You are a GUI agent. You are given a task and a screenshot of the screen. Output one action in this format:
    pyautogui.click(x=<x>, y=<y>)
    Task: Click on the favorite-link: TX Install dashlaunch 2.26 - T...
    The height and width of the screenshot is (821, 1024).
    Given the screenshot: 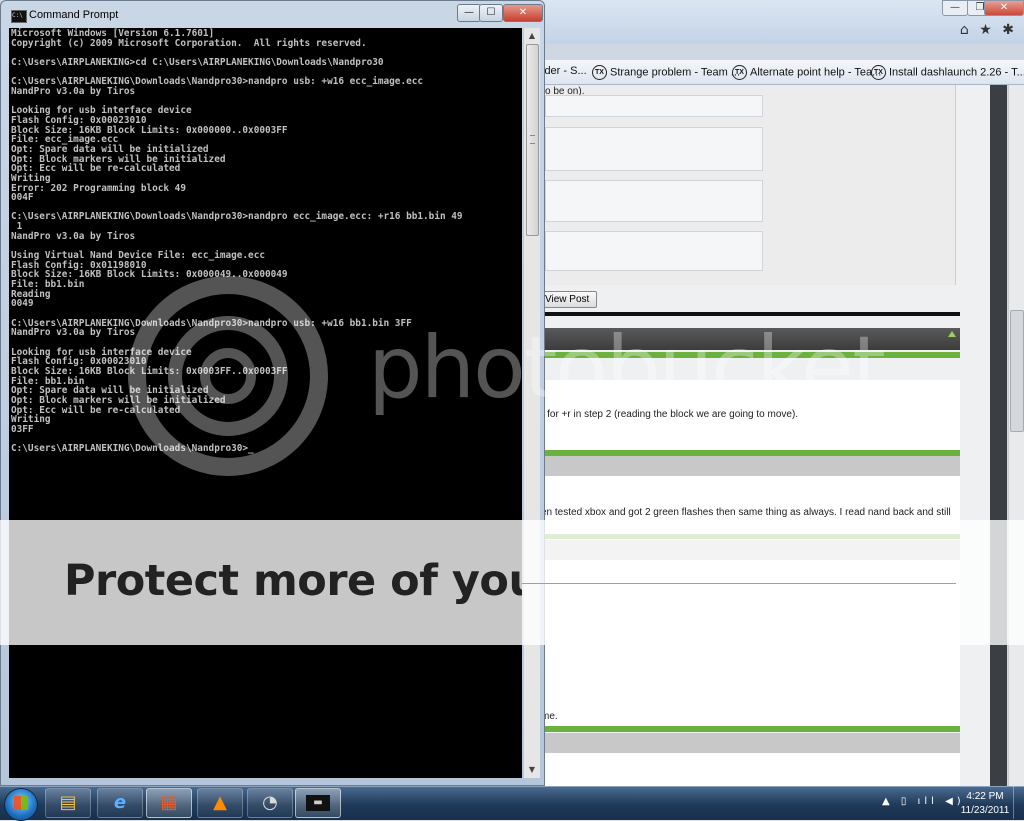 What is the action you would take?
    pyautogui.click(x=947, y=72)
    